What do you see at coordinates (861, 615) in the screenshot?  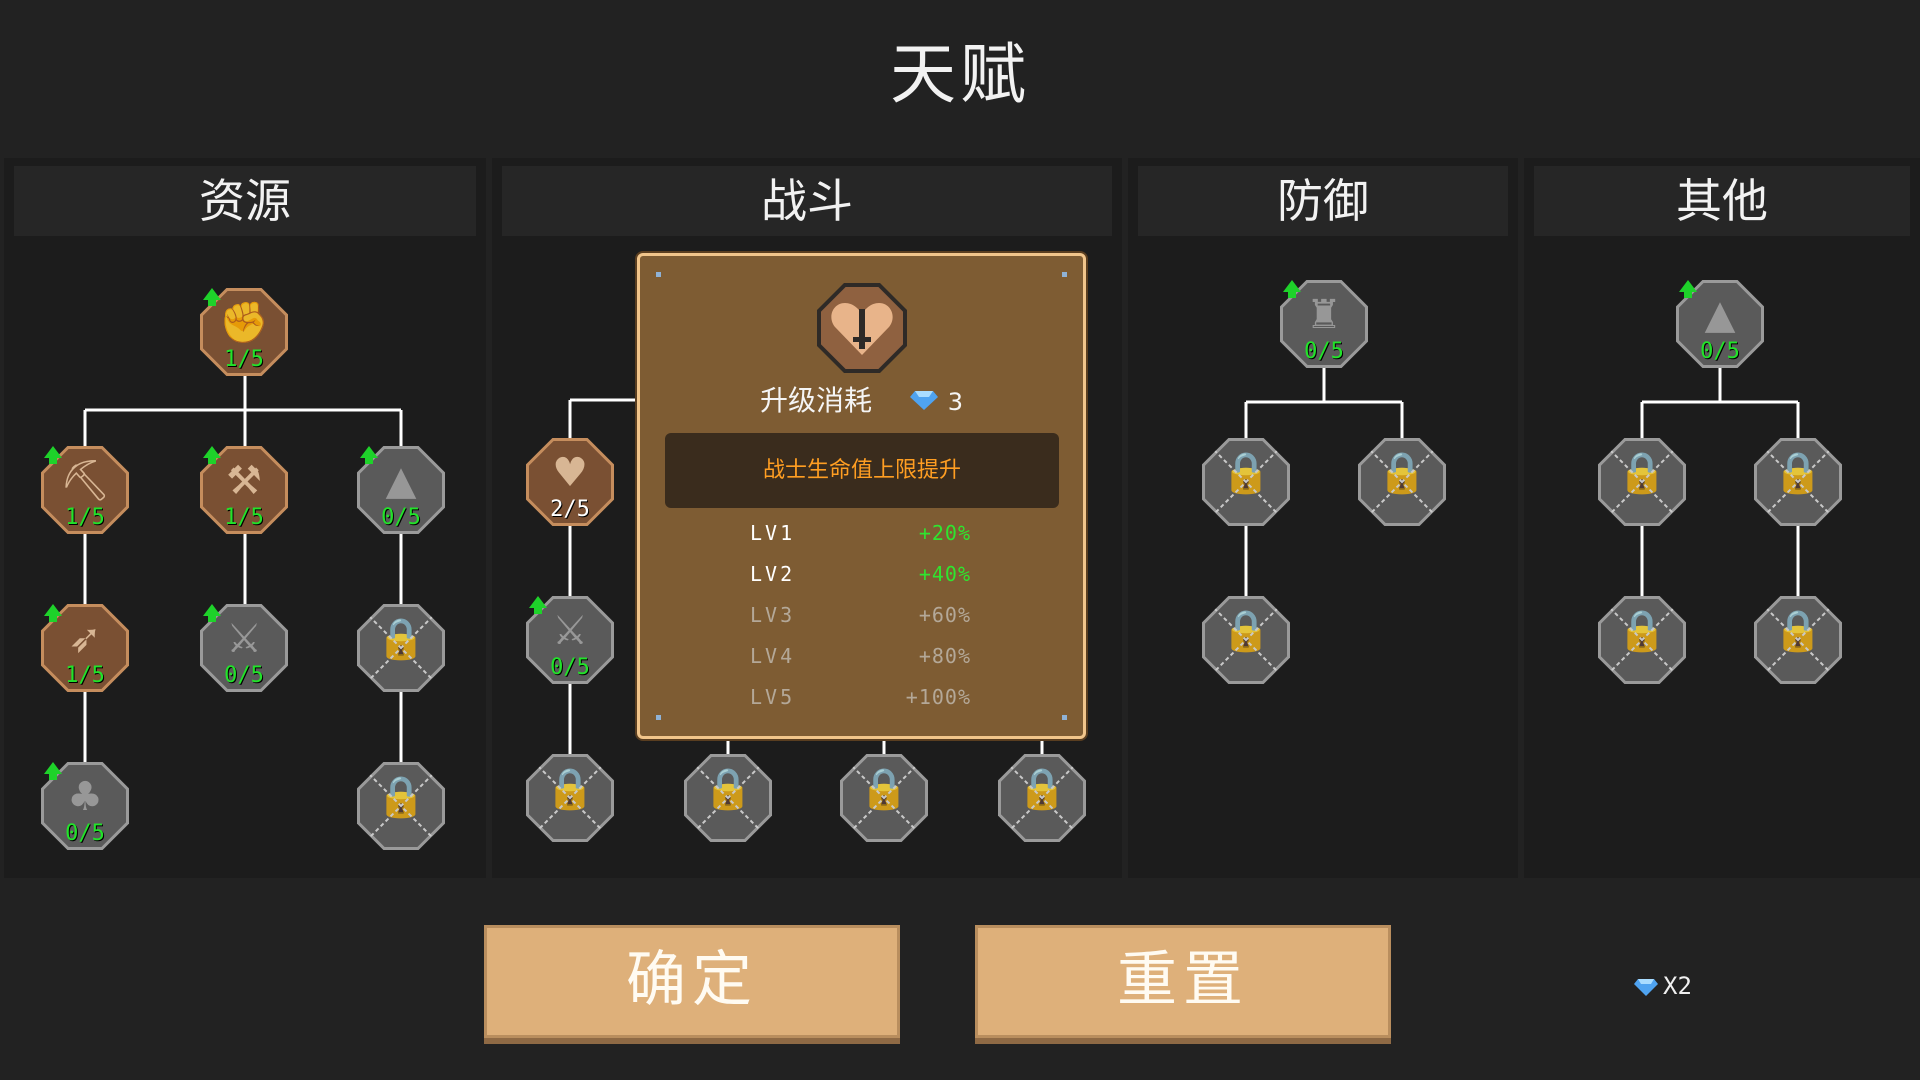 I see `level-row: LV3 +60%` at bounding box center [861, 615].